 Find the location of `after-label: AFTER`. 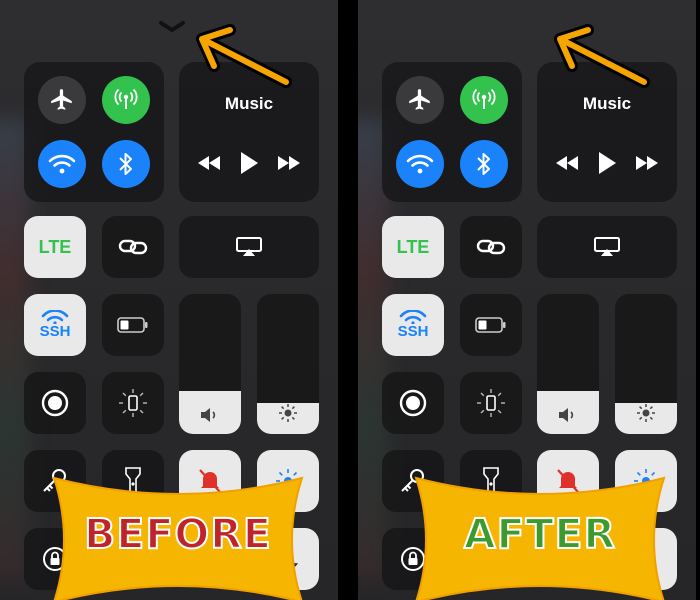

after-label: AFTER is located at coordinates (540, 534).